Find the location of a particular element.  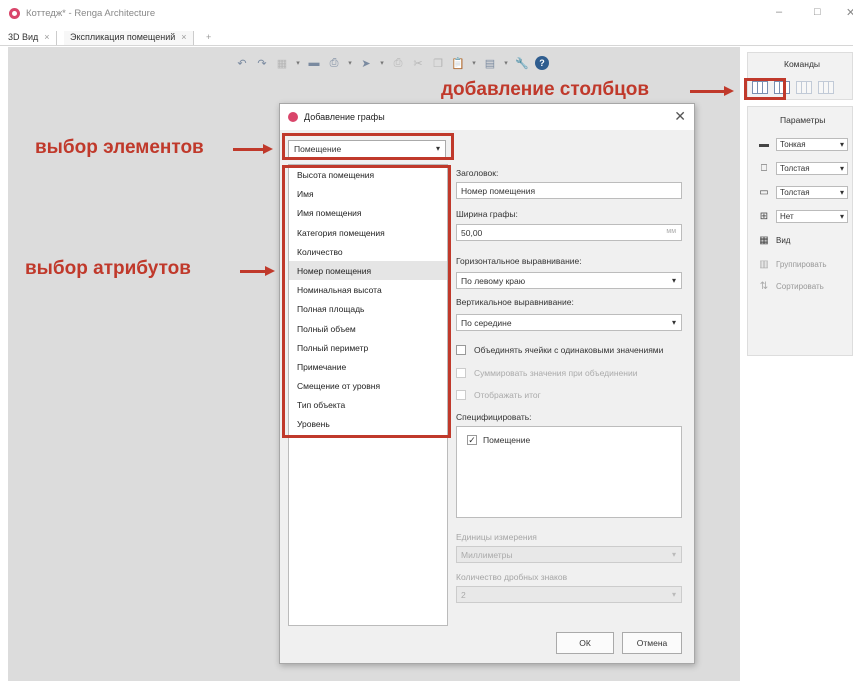

tab-label: Экспликация помещений is located at coordinates (123, 37).